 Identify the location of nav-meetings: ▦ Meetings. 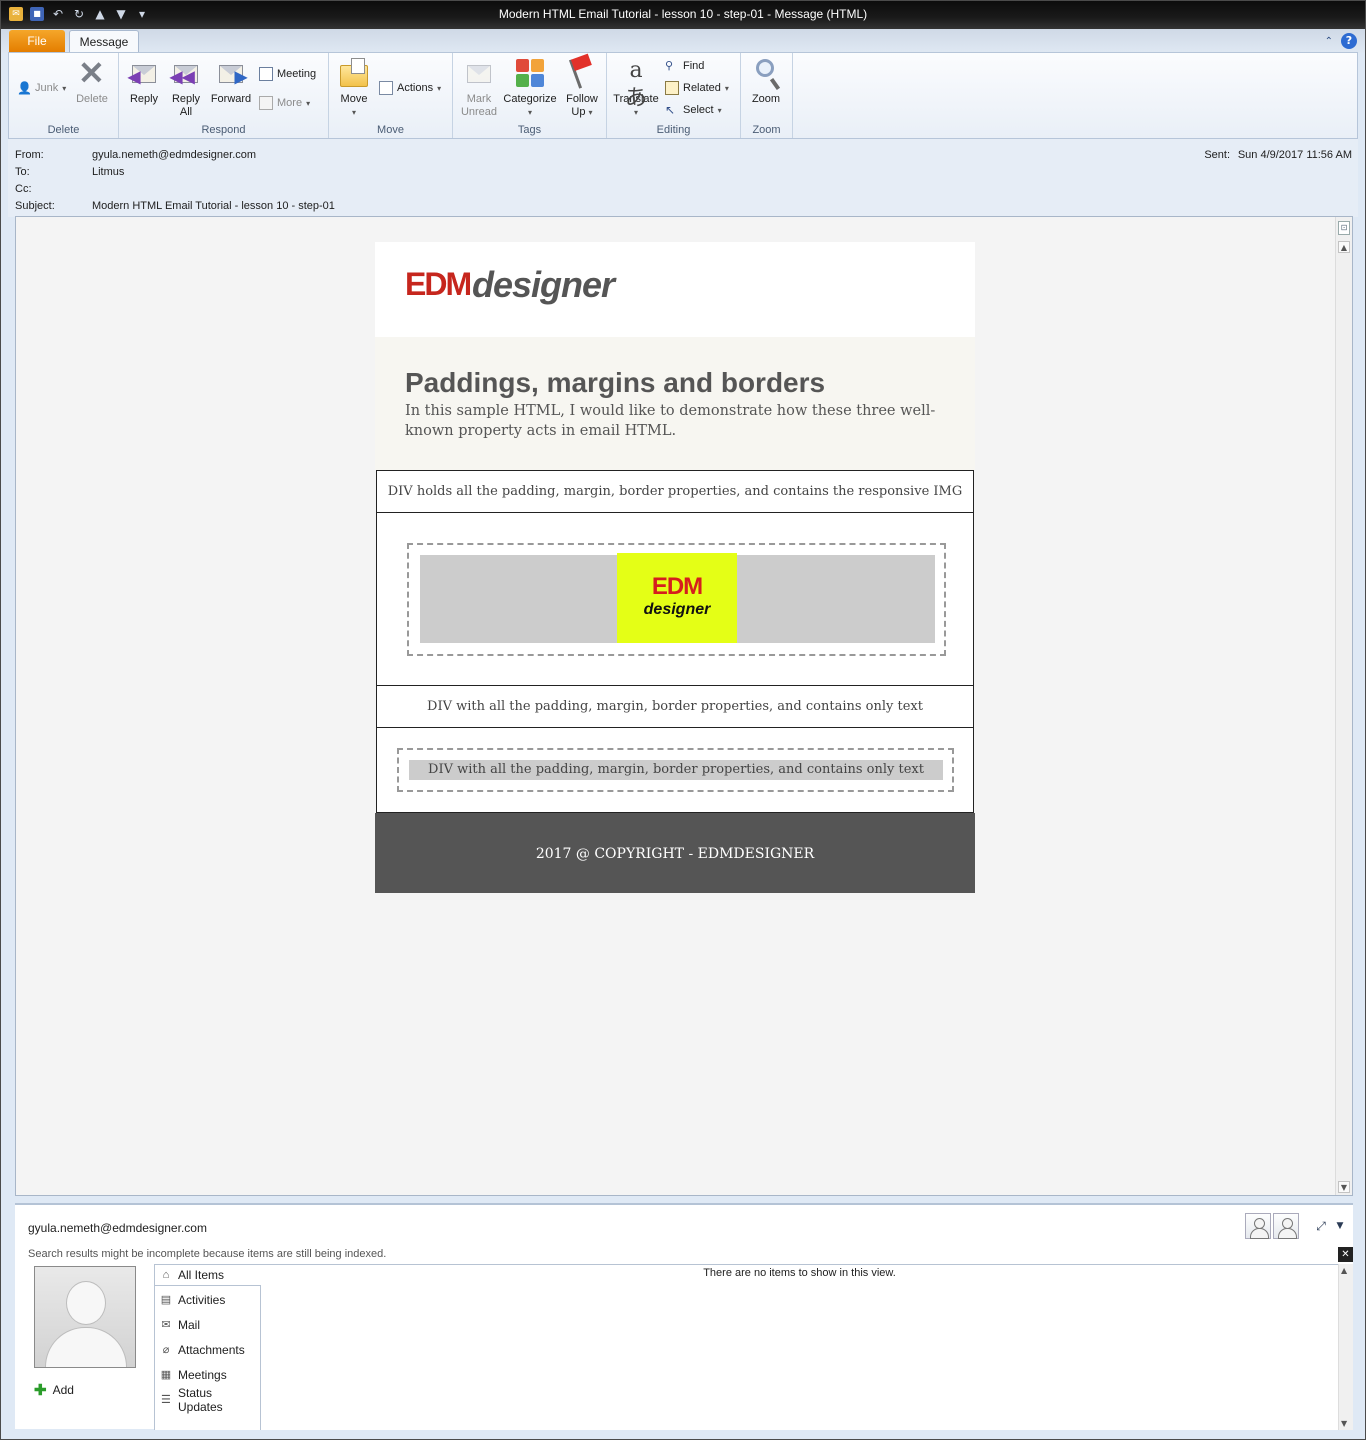
(207, 1375).